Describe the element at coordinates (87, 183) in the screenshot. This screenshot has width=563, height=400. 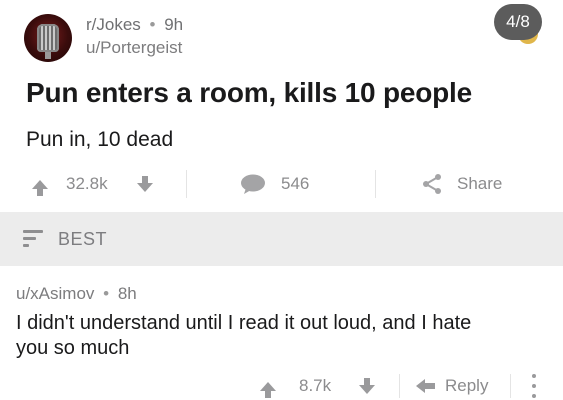
I see `post-score: 32.8k` at that location.